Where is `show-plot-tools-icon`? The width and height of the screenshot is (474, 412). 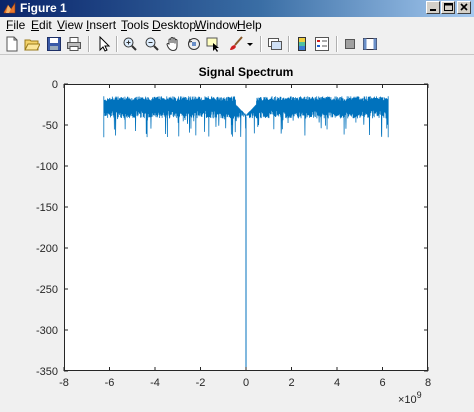
show-plot-tools-icon is located at coordinates (370, 44).